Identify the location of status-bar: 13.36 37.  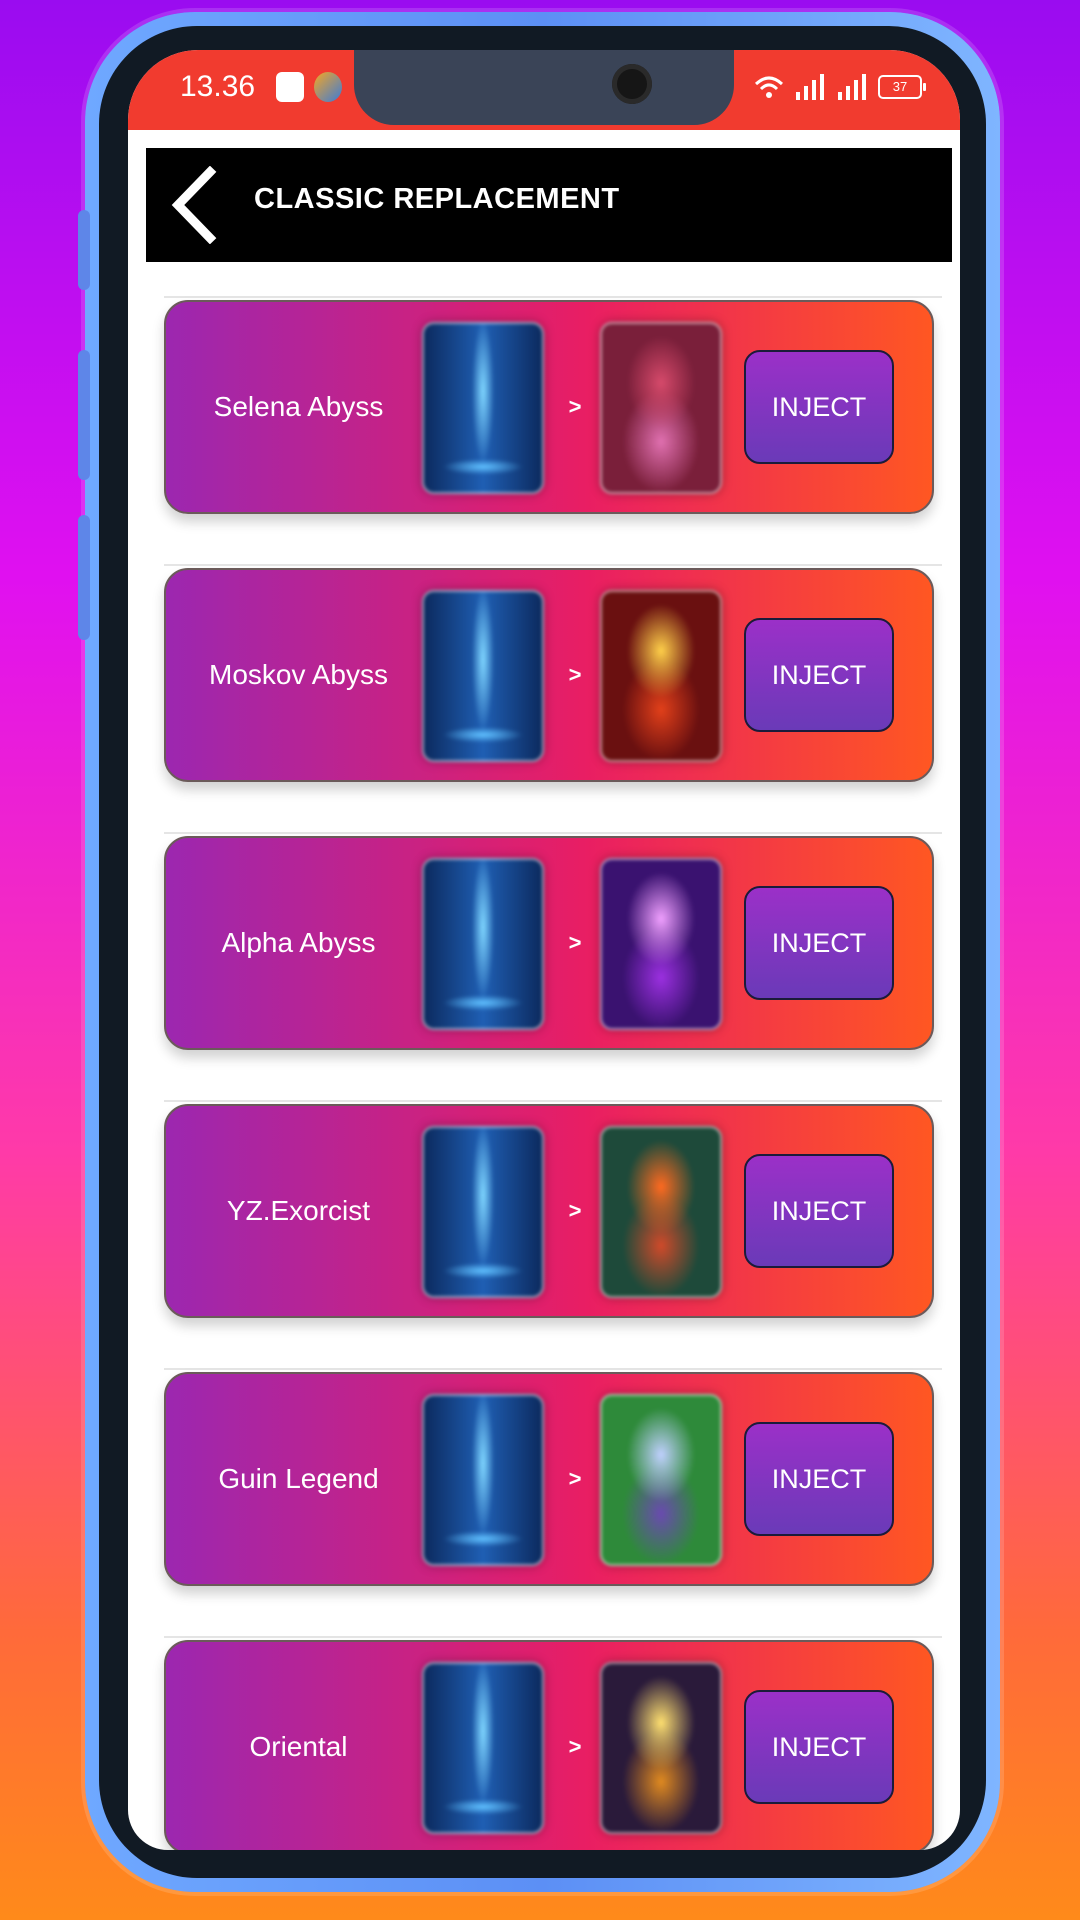
(544, 90).